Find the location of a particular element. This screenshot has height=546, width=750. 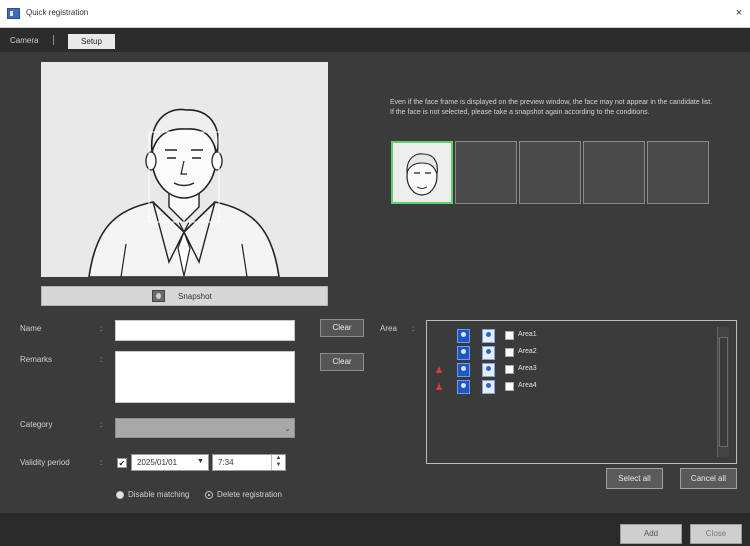

area-name: Area4 is located at coordinates (527, 385).